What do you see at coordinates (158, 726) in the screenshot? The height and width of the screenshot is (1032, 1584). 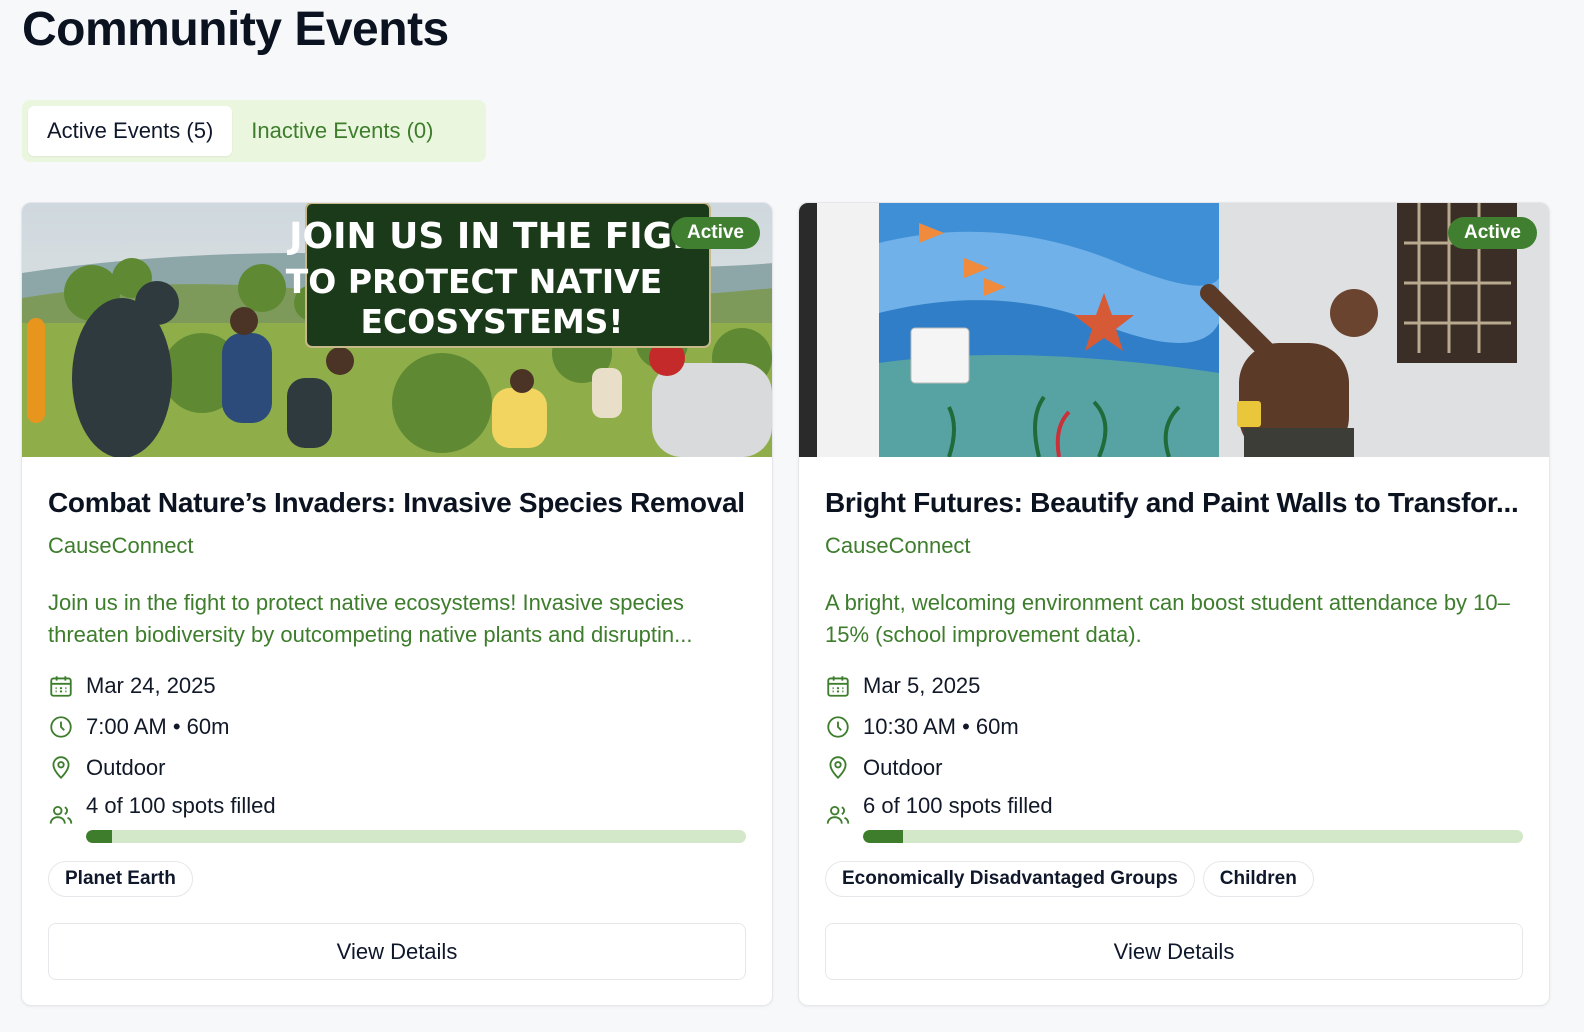 I see `event-time-text: 7:00 AM • 60m` at bounding box center [158, 726].